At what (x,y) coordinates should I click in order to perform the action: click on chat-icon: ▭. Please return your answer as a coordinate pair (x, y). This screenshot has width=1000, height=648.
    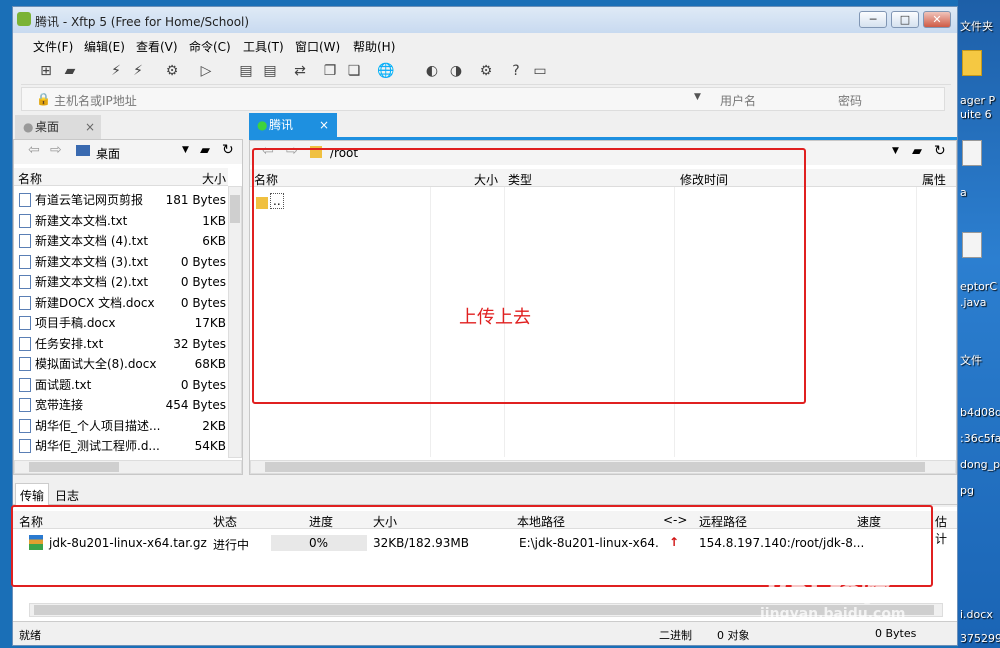
    Looking at the image, I should click on (540, 72).